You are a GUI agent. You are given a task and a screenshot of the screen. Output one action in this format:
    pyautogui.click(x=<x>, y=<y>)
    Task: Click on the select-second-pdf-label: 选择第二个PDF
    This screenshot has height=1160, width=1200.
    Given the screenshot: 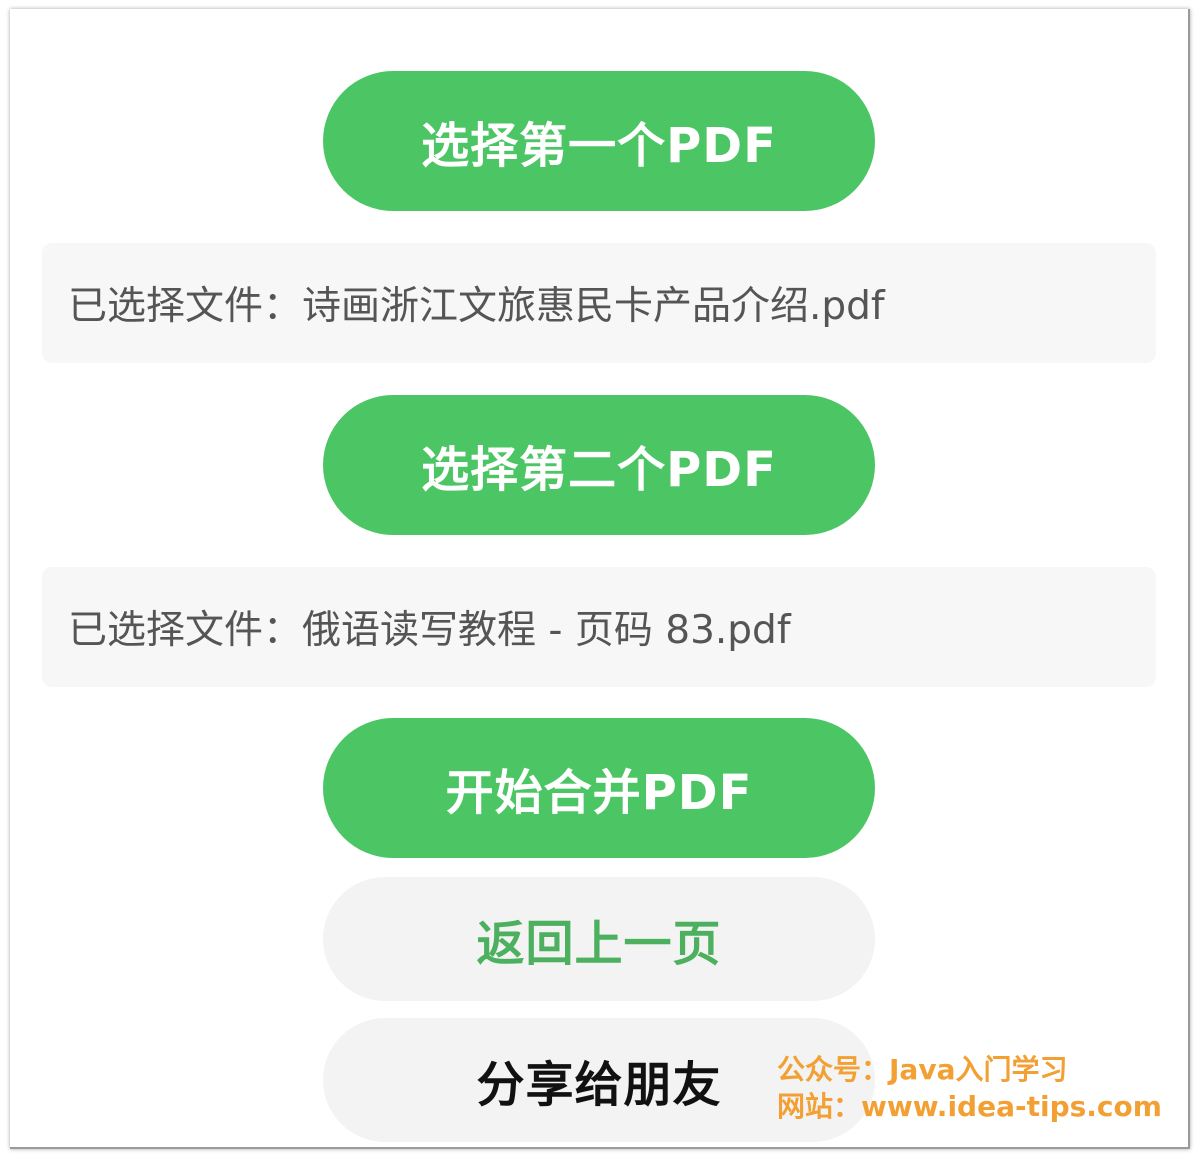 What is the action you would take?
    pyautogui.click(x=599, y=470)
    